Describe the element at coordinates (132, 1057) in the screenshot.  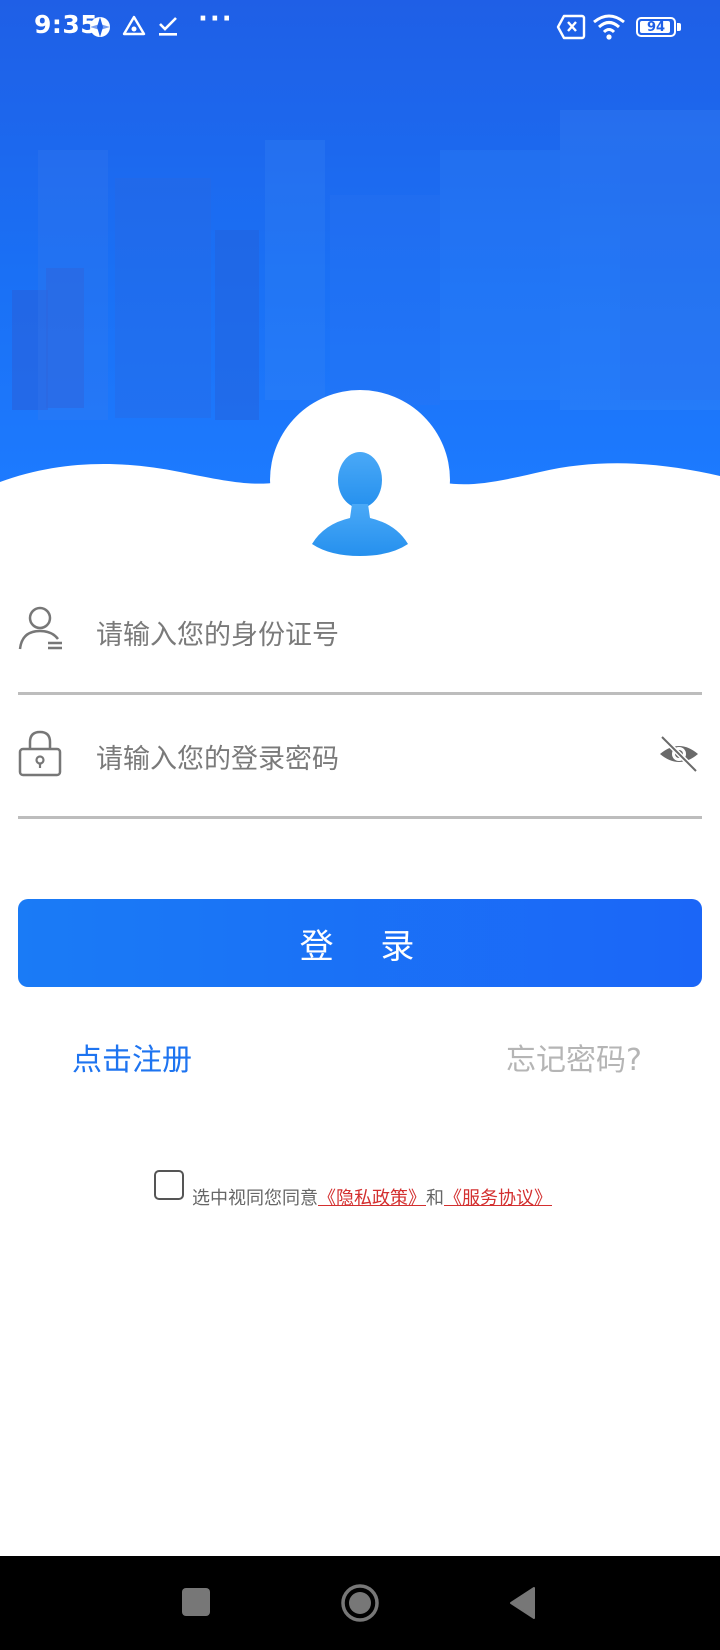
I see `register-link: 点击注册` at that location.